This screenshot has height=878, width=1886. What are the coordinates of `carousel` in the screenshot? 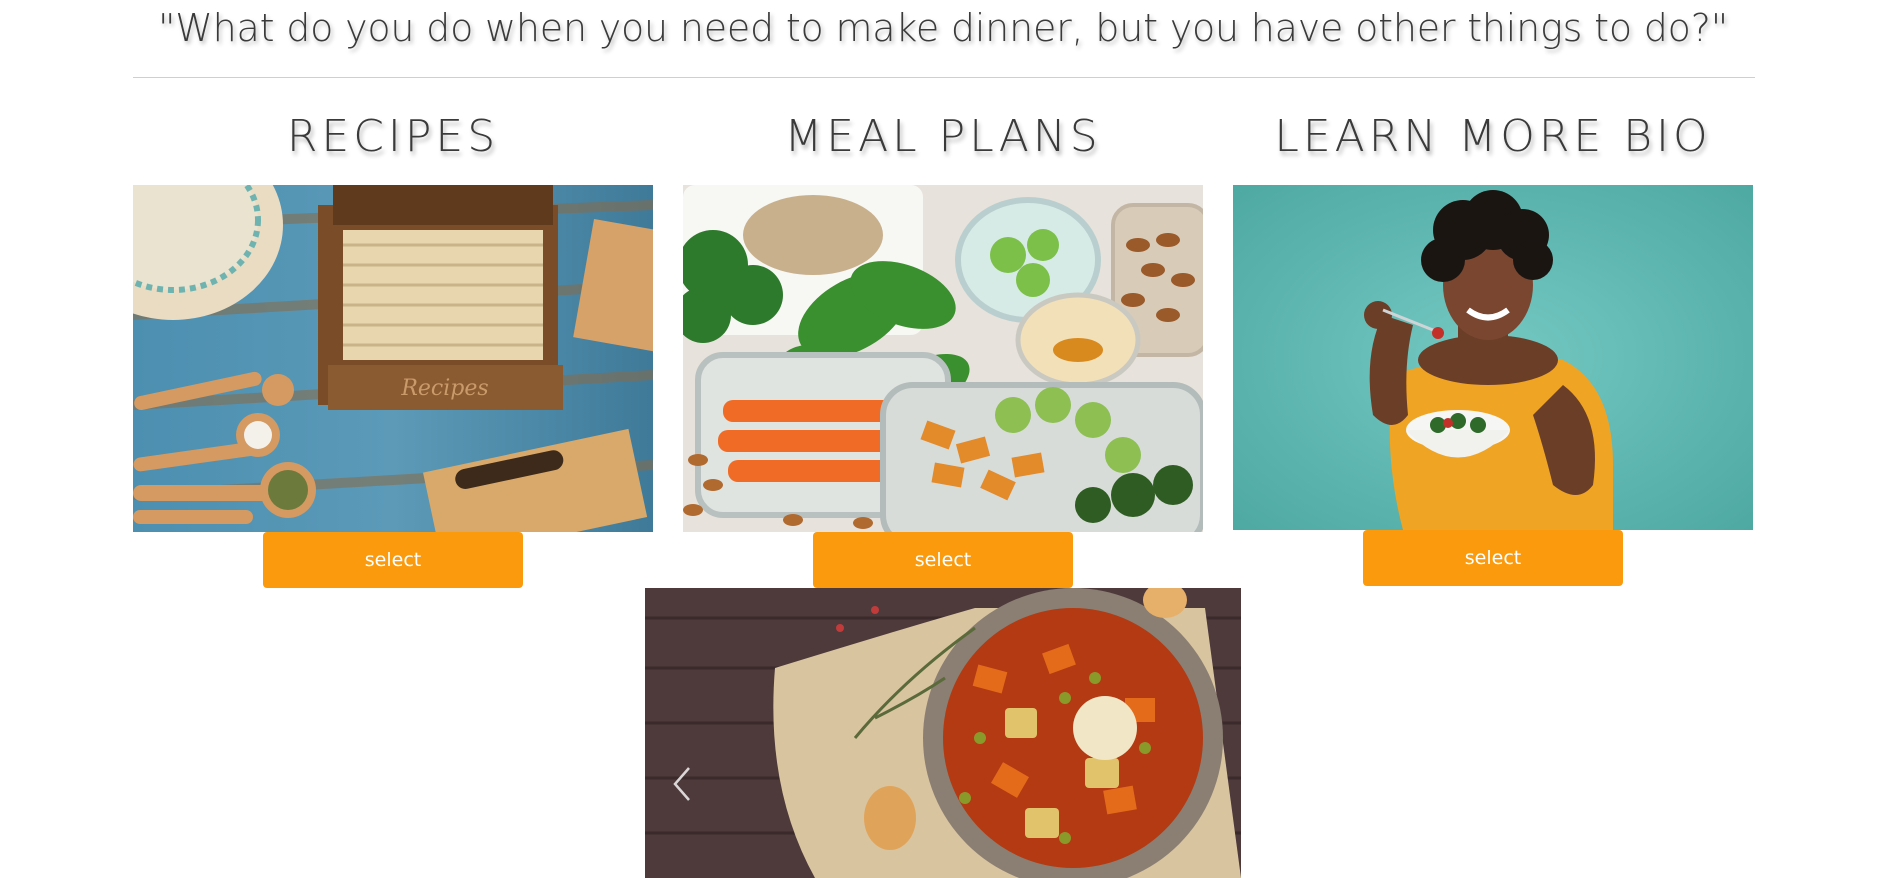 It's located at (943, 733).